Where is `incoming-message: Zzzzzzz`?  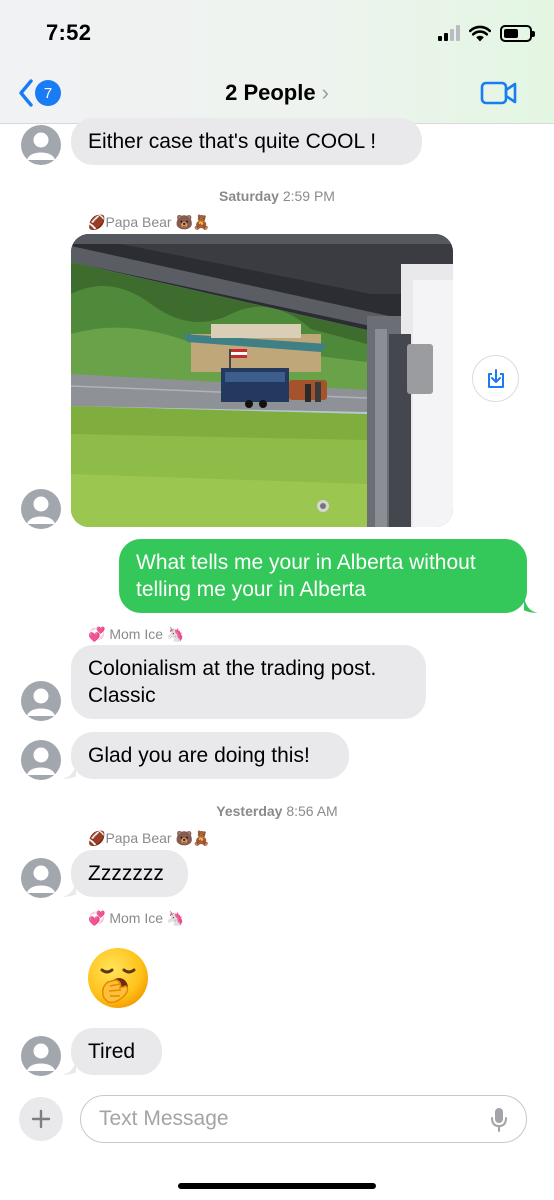
incoming-message: Zzzzzzz is located at coordinates (129, 873).